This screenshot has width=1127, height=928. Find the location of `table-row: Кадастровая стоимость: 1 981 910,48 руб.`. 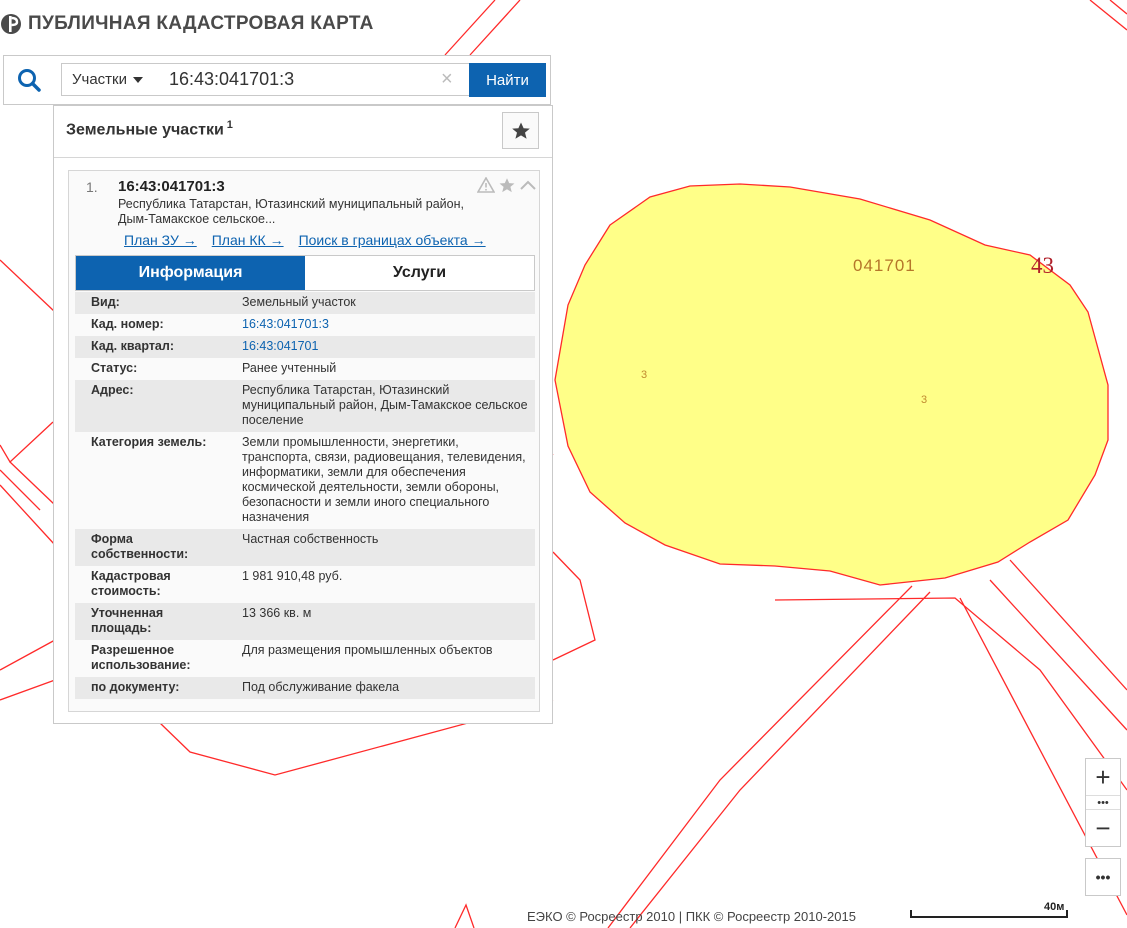

table-row: Кадастровая стоимость: 1 981 910,48 руб. is located at coordinates (305, 584).